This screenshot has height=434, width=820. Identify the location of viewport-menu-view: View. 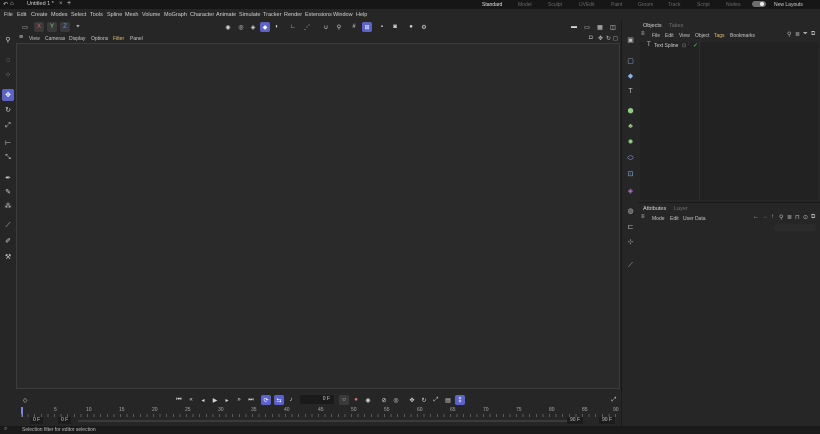
(34, 39).